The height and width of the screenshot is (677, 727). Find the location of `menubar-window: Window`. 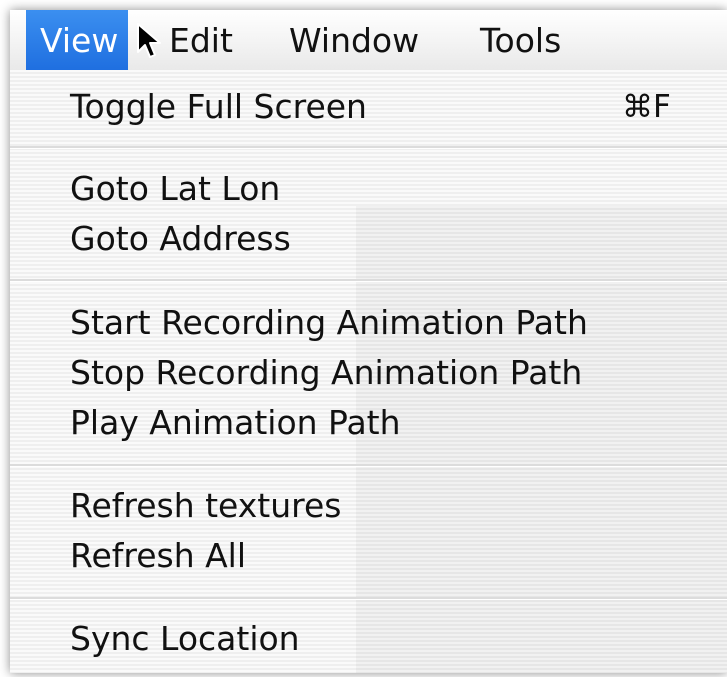

menubar-window: Window is located at coordinates (354, 40).